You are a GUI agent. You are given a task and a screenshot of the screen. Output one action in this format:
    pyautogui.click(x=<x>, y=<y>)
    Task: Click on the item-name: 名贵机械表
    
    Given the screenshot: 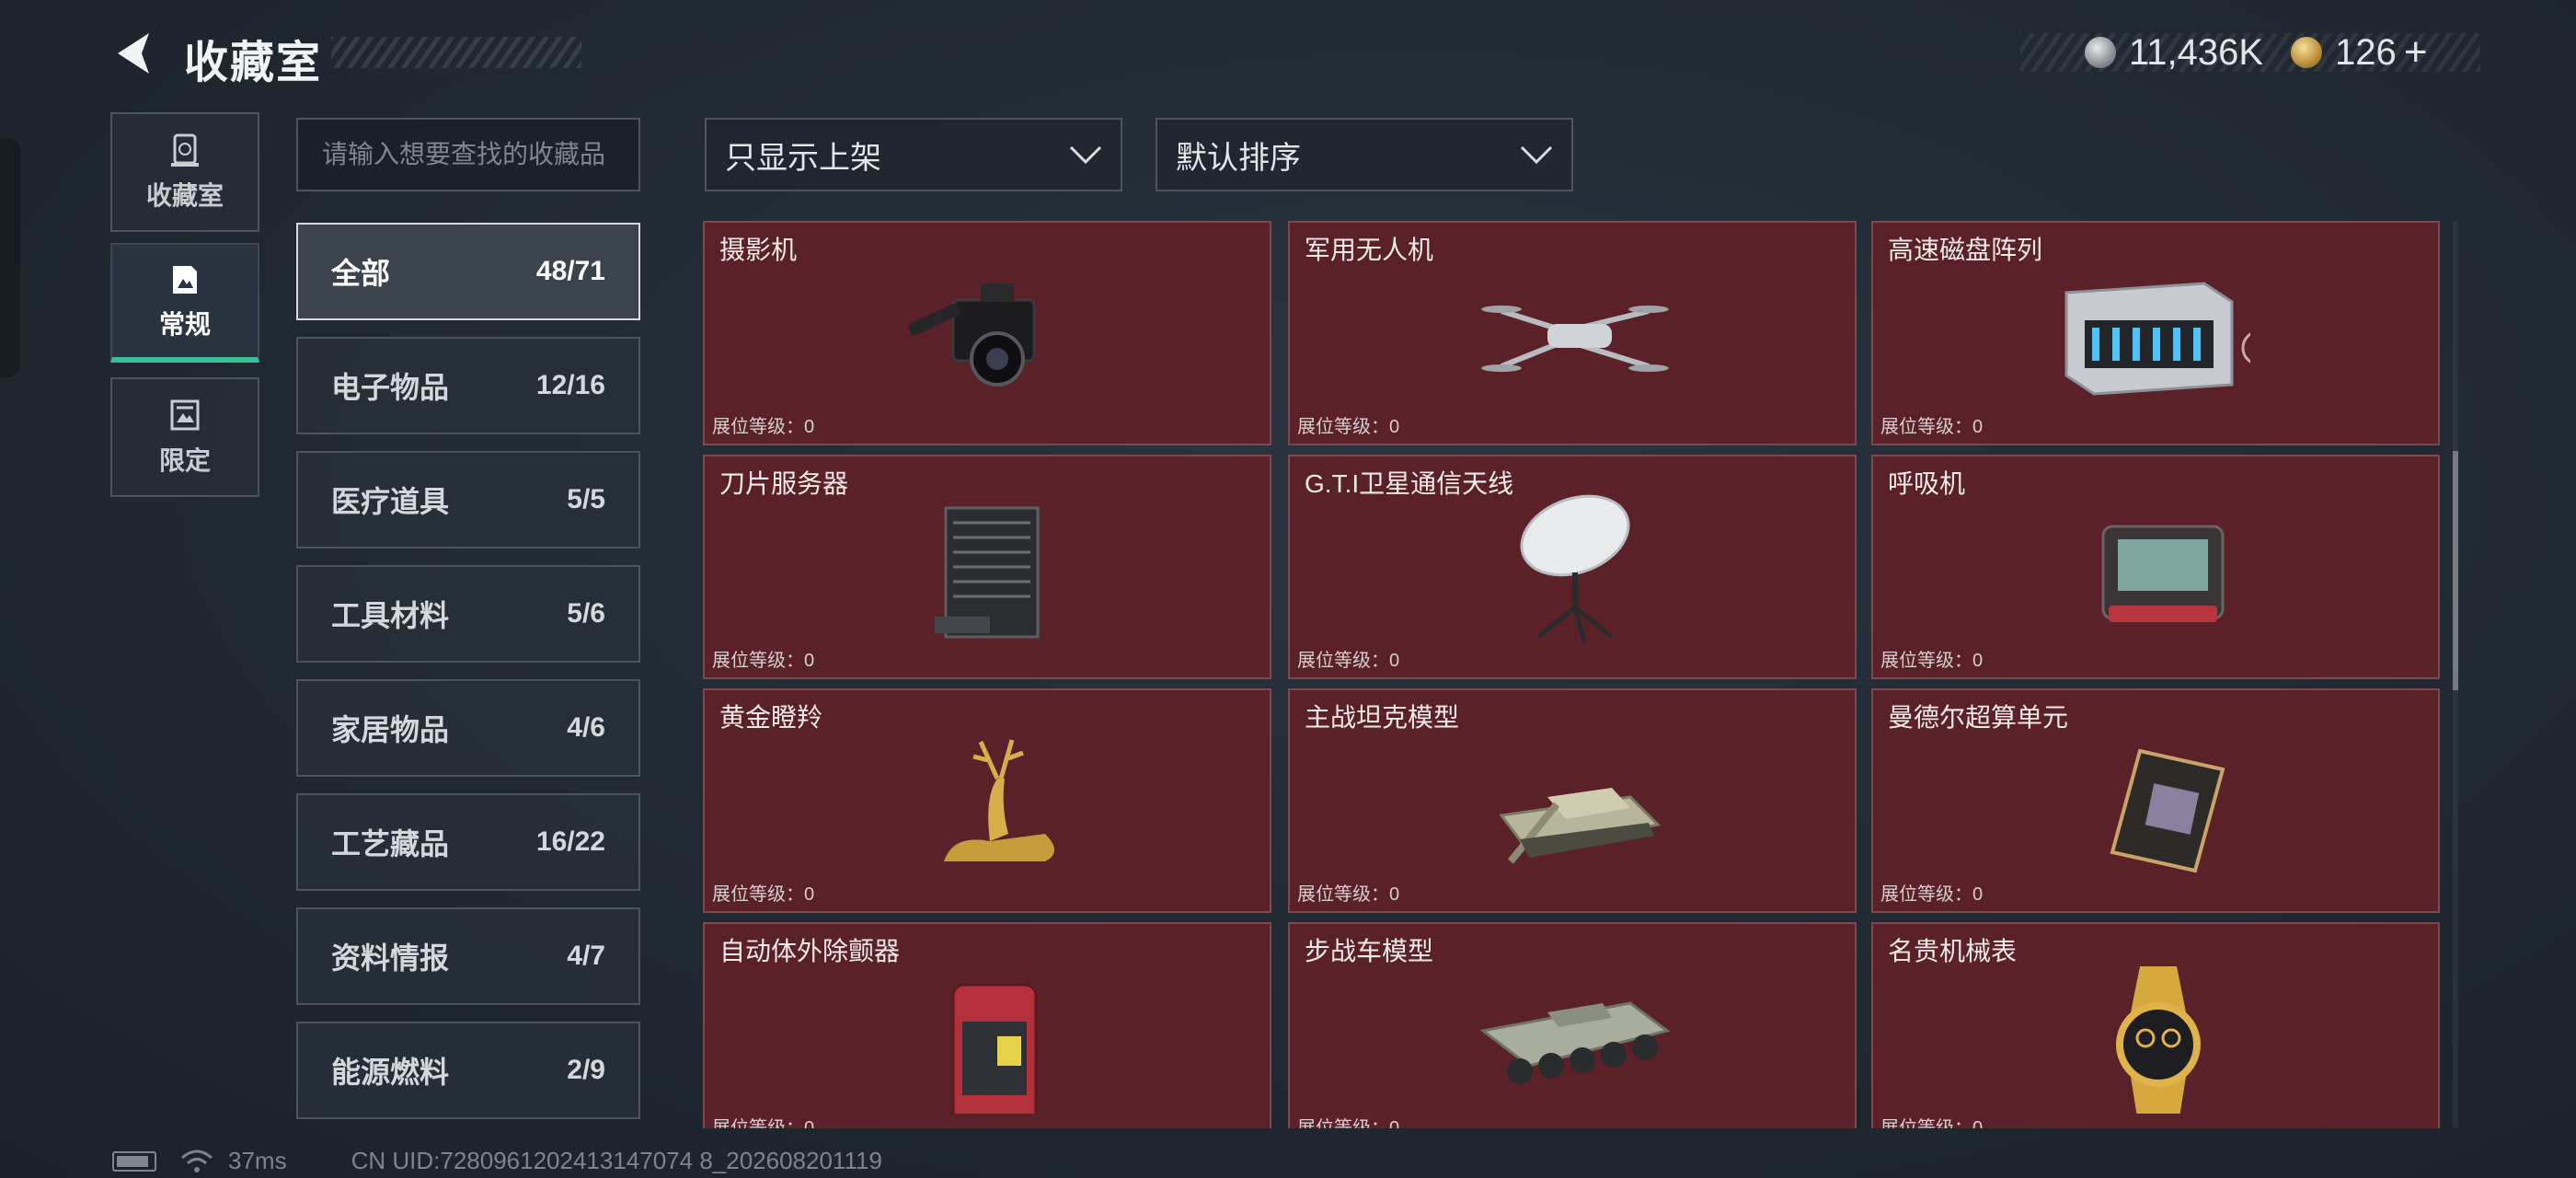 What is the action you would take?
    pyautogui.click(x=1953, y=951)
    